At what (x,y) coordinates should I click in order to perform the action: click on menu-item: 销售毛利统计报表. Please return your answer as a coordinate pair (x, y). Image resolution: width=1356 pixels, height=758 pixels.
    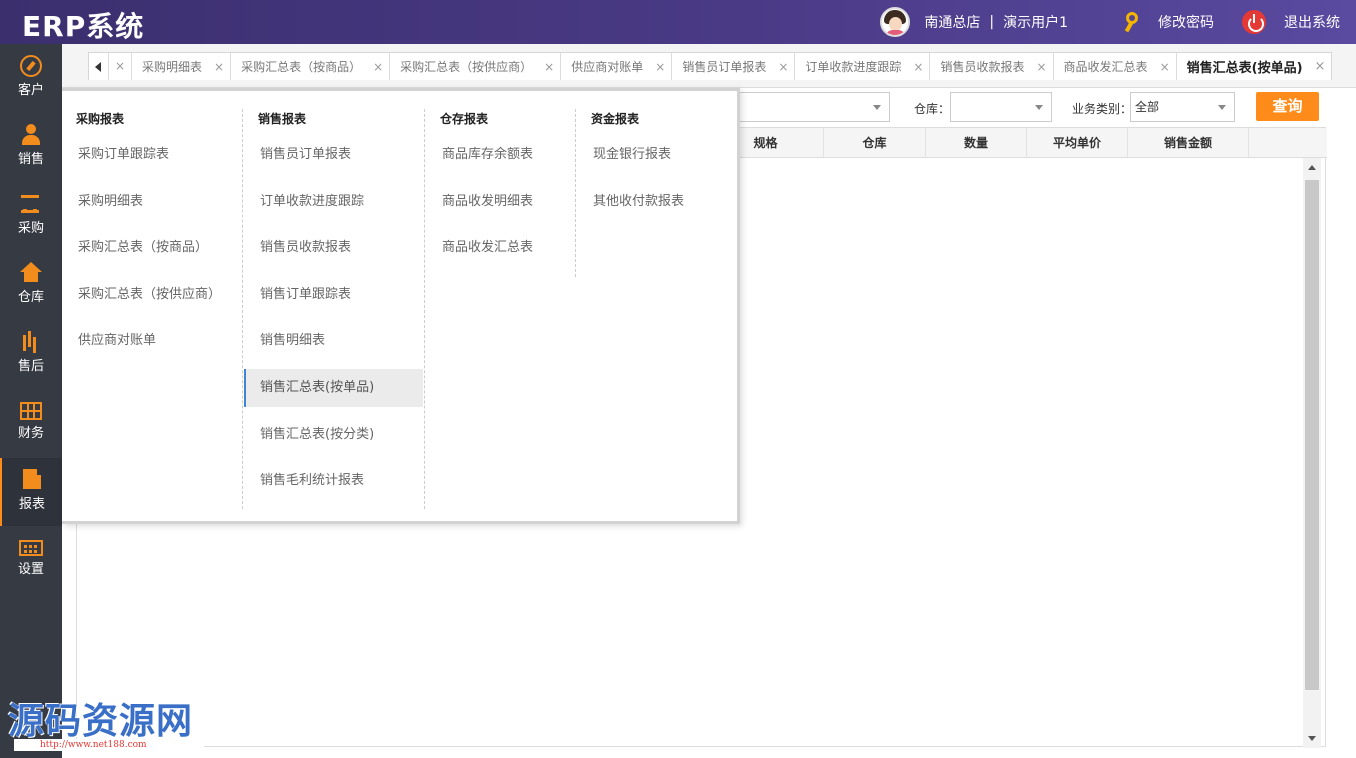
    Looking at the image, I should click on (312, 481).